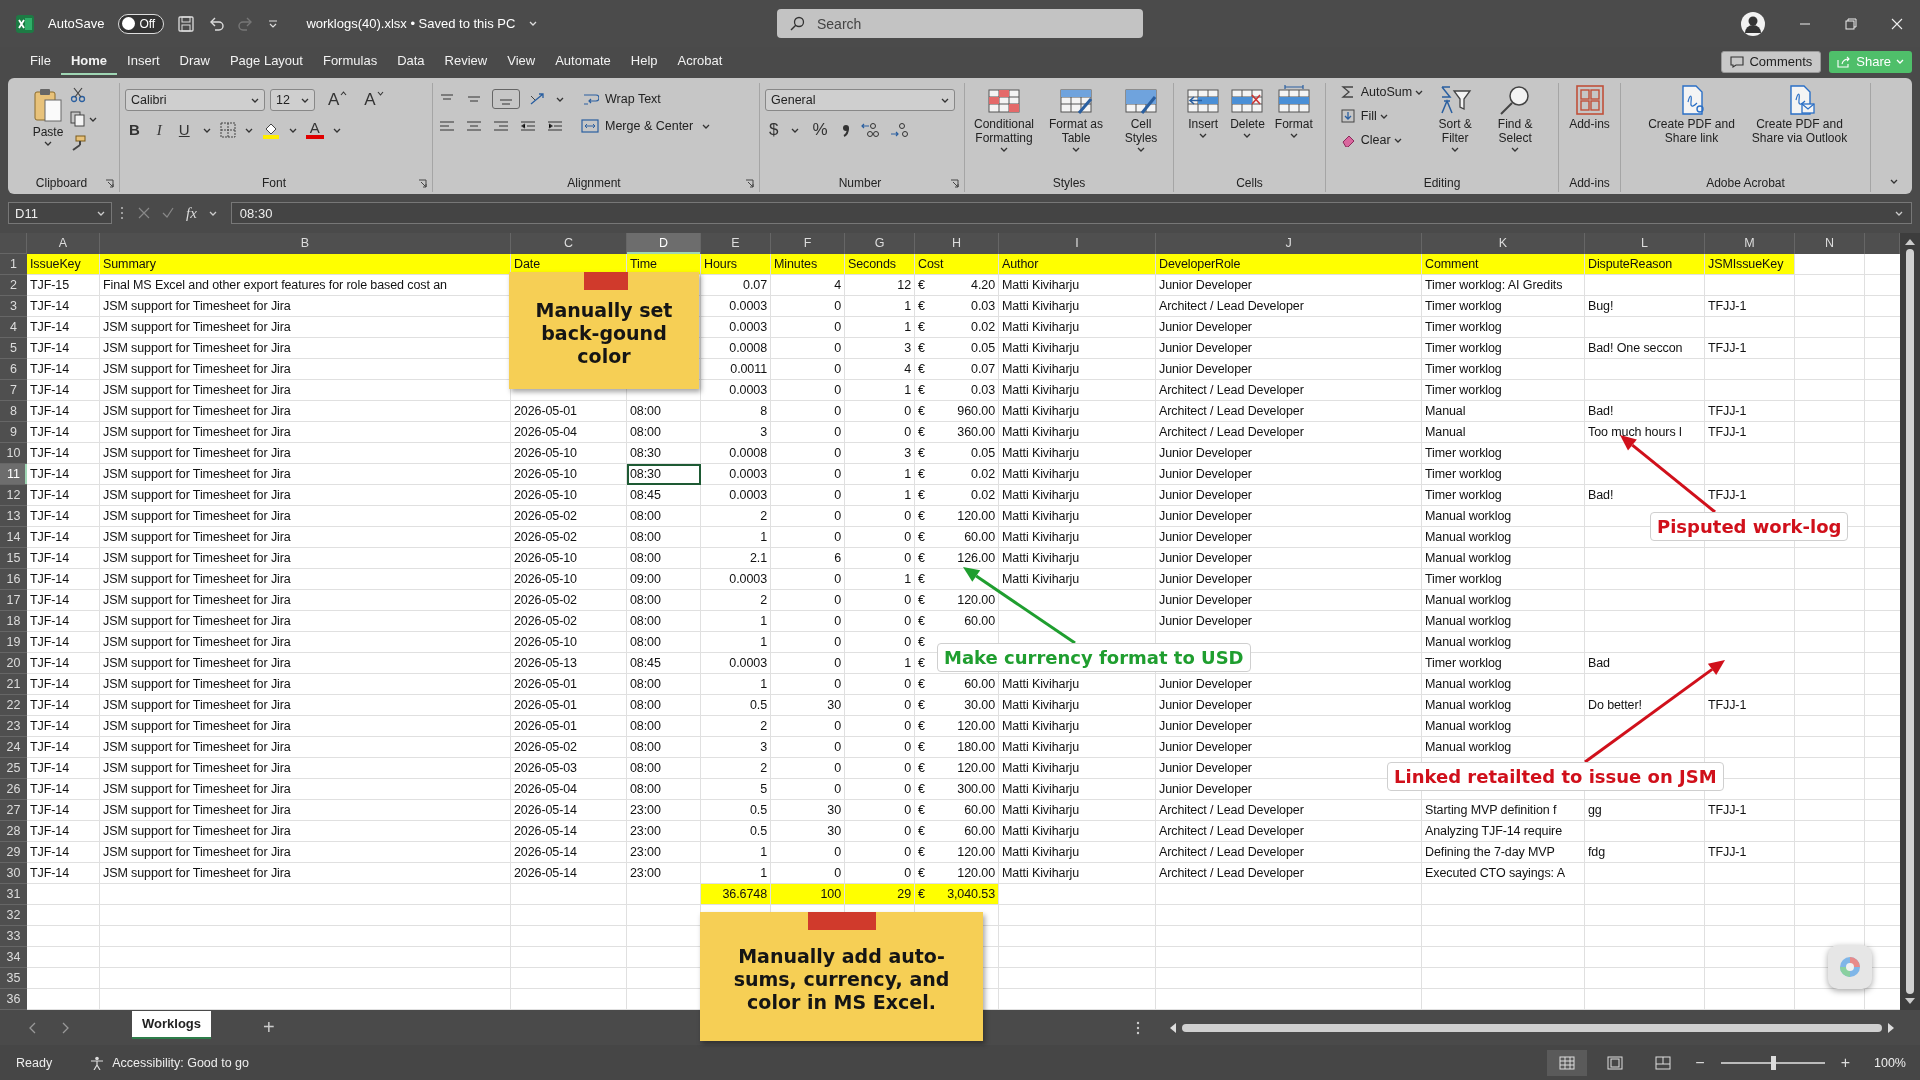  Describe the element at coordinates (1247, 111) in the screenshot. I see `ribbon-button: Delete` at that location.